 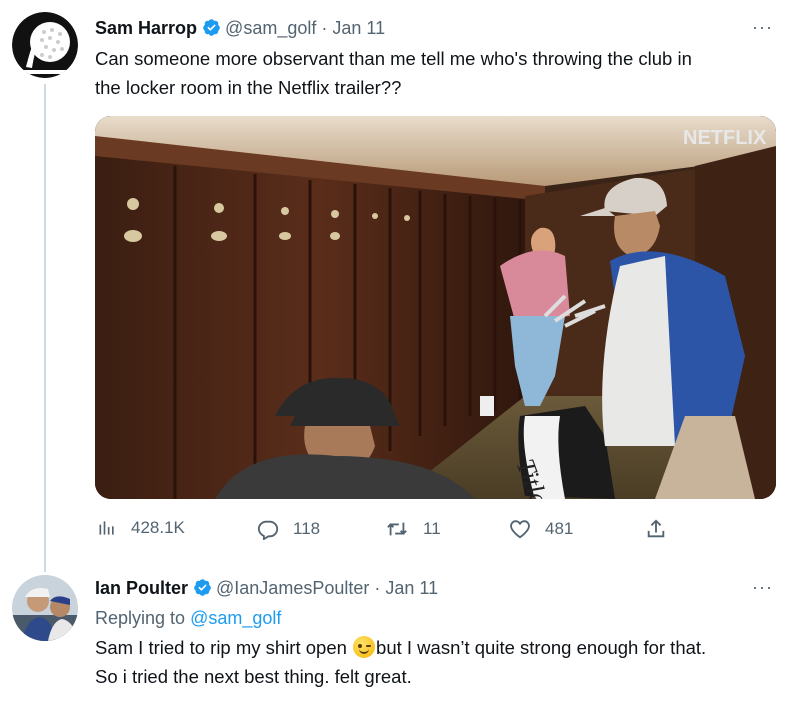 What do you see at coordinates (268, 530) in the screenshot?
I see `reply-icon` at bounding box center [268, 530].